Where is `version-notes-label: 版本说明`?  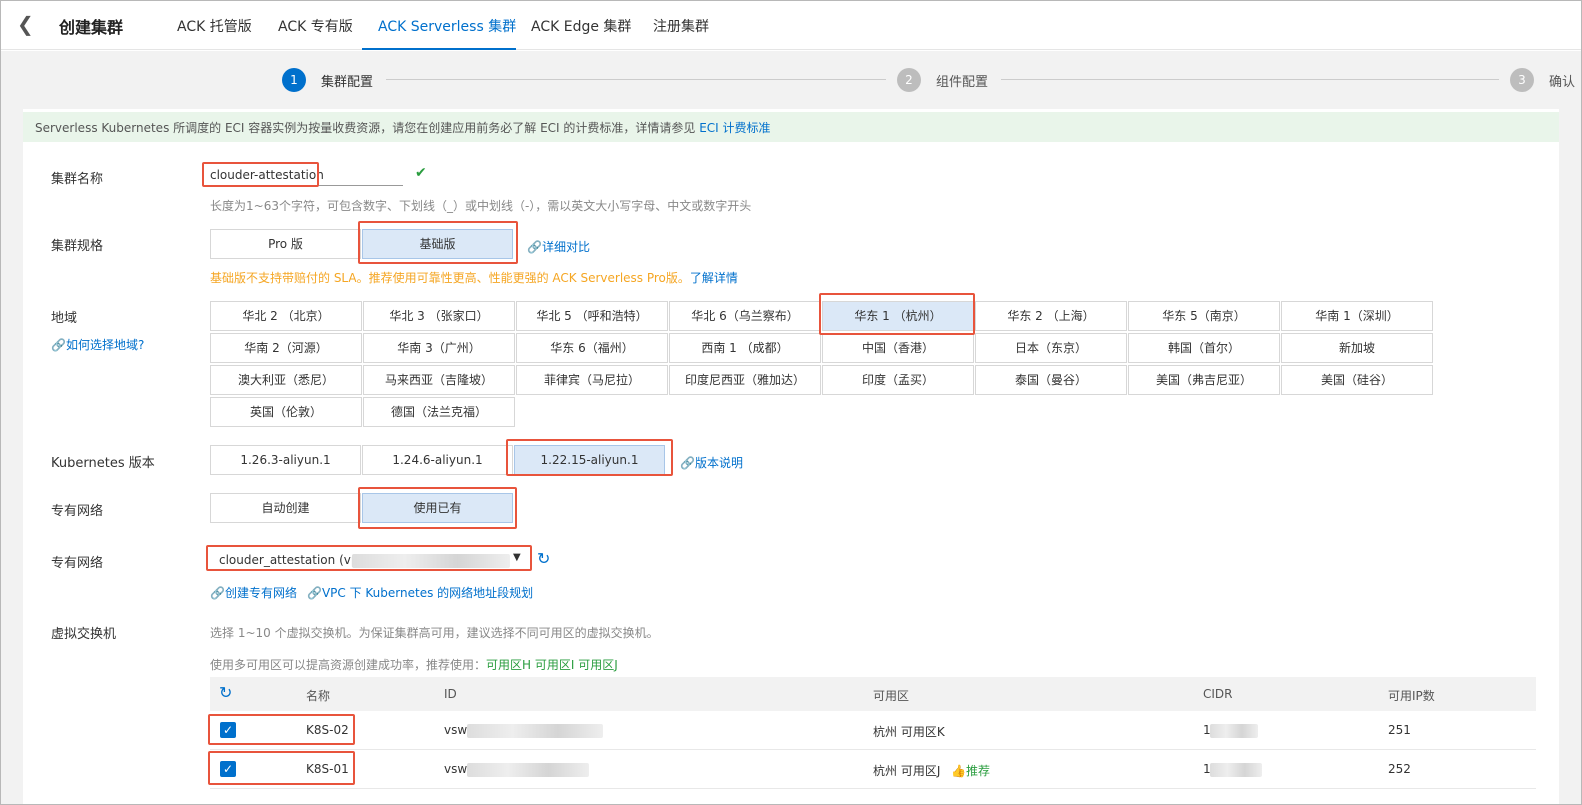 version-notes-label: 版本说明 is located at coordinates (718, 463).